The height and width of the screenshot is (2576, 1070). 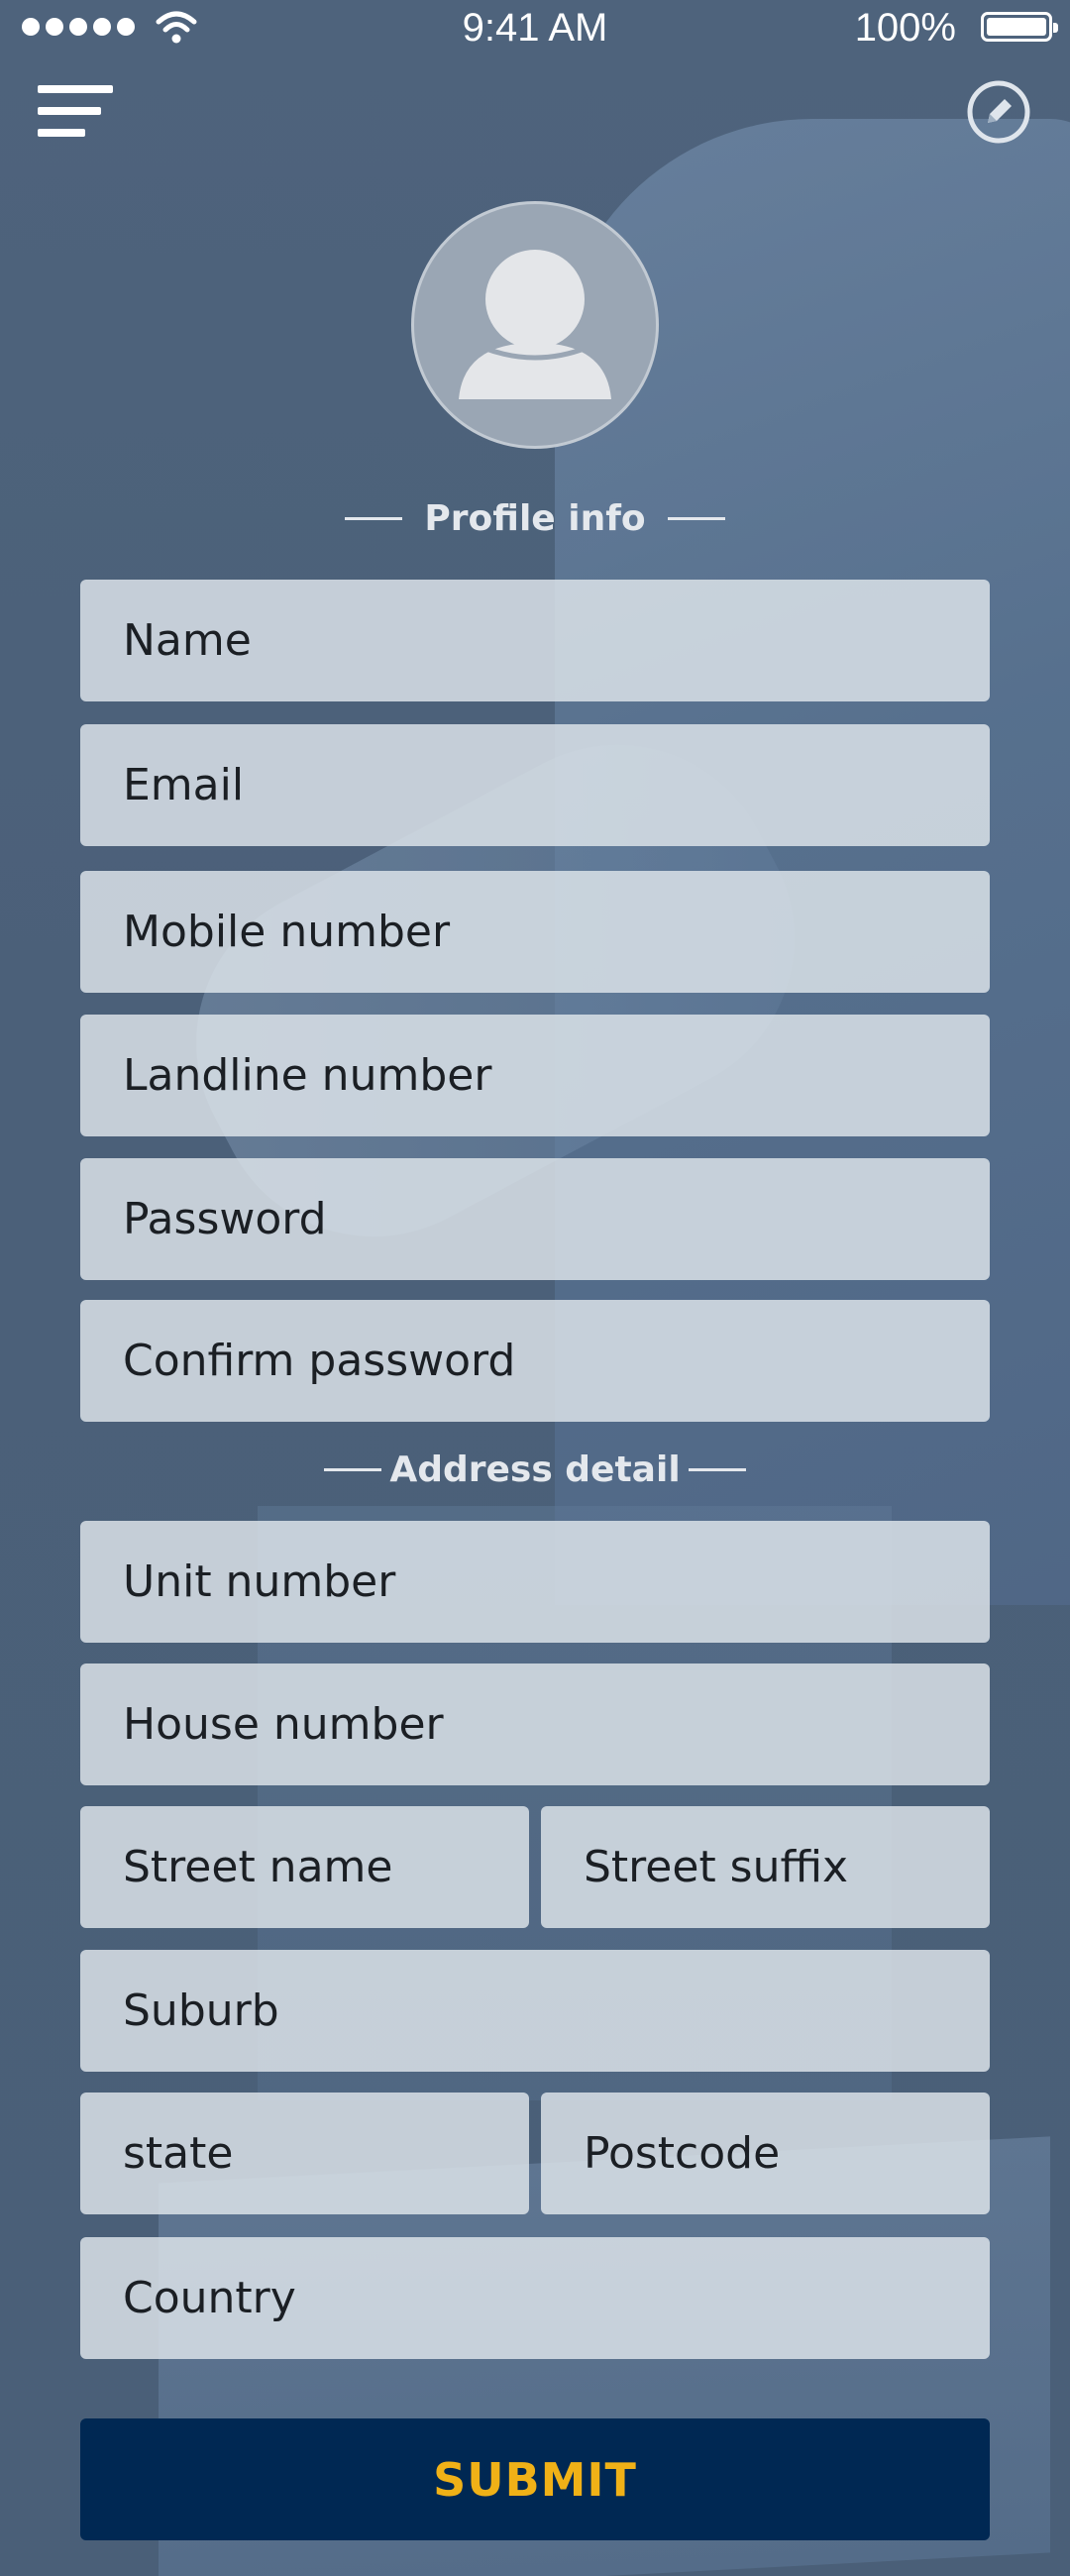 I want to click on battery-percentage: 100%, so click(x=905, y=28).